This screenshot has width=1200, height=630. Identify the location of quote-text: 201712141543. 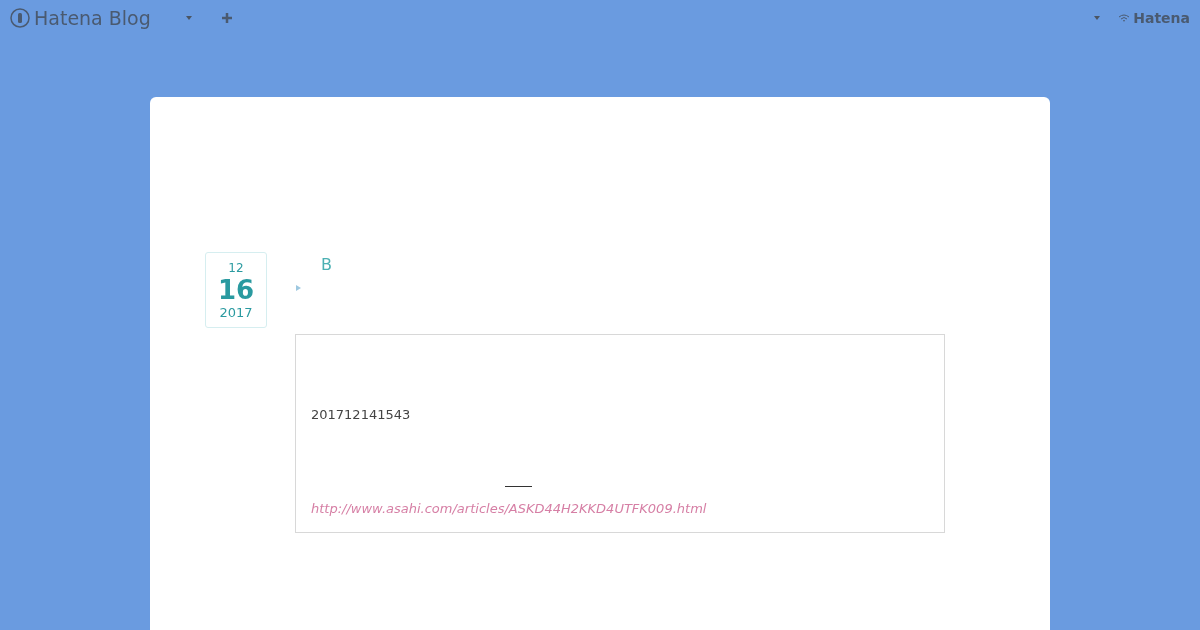
(361, 415).